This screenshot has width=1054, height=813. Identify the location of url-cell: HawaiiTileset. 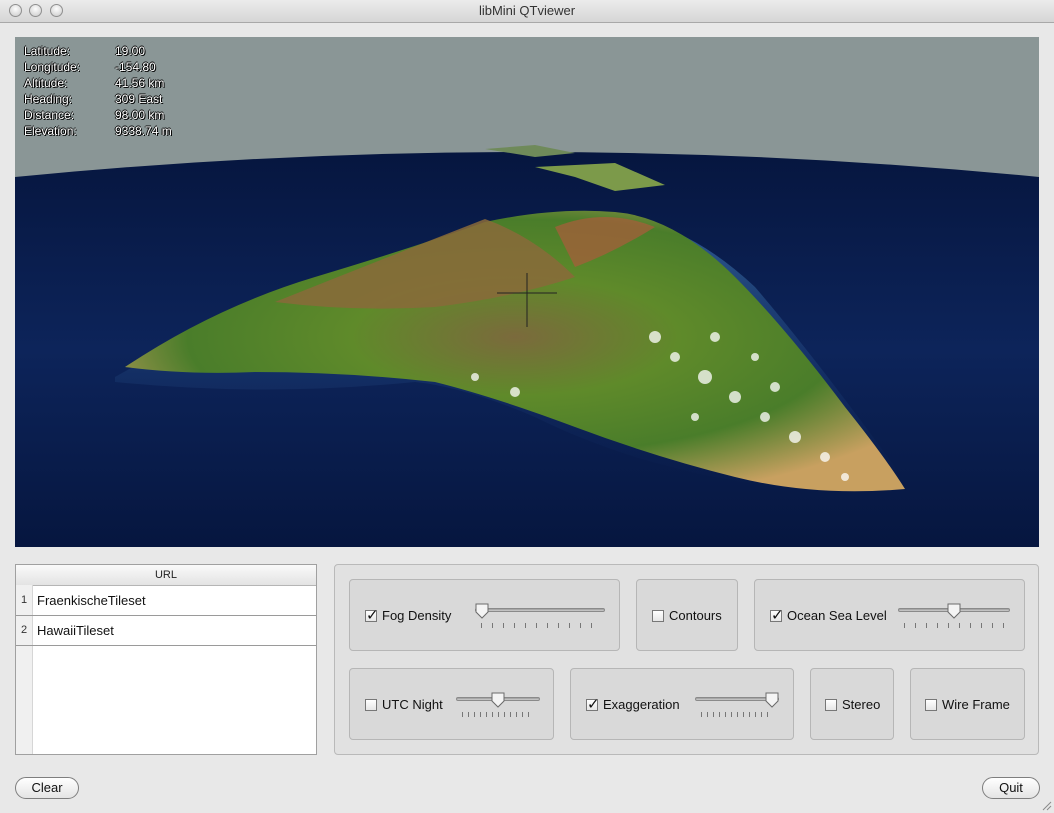
(75, 630).